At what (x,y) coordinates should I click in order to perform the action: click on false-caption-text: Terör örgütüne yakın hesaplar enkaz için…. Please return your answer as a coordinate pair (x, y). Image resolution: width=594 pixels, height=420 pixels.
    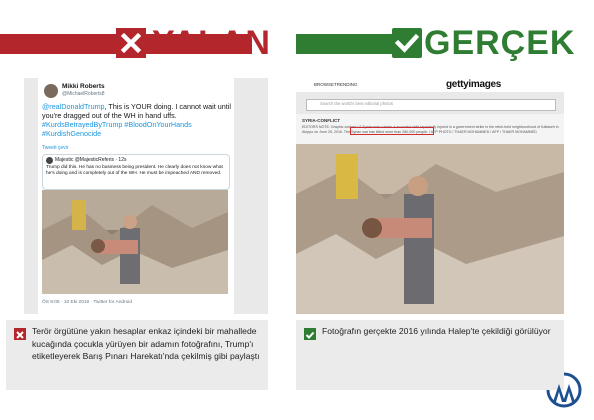
    Looking at the image, I should click on (146, 344).